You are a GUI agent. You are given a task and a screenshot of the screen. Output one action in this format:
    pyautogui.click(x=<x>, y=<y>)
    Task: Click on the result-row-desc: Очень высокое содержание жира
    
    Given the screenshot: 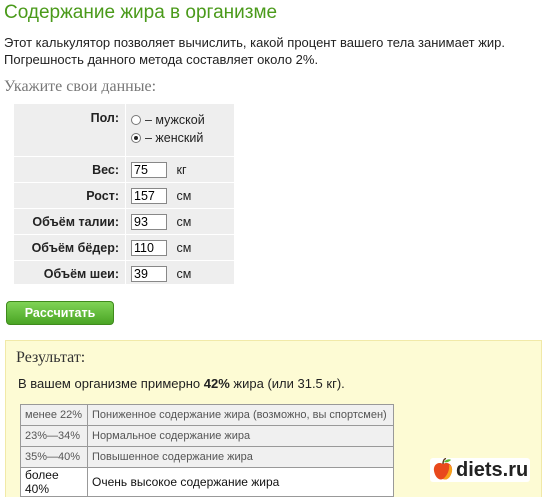 What is the action you would take?
    pyautogui.click(x=240, y=482)
    